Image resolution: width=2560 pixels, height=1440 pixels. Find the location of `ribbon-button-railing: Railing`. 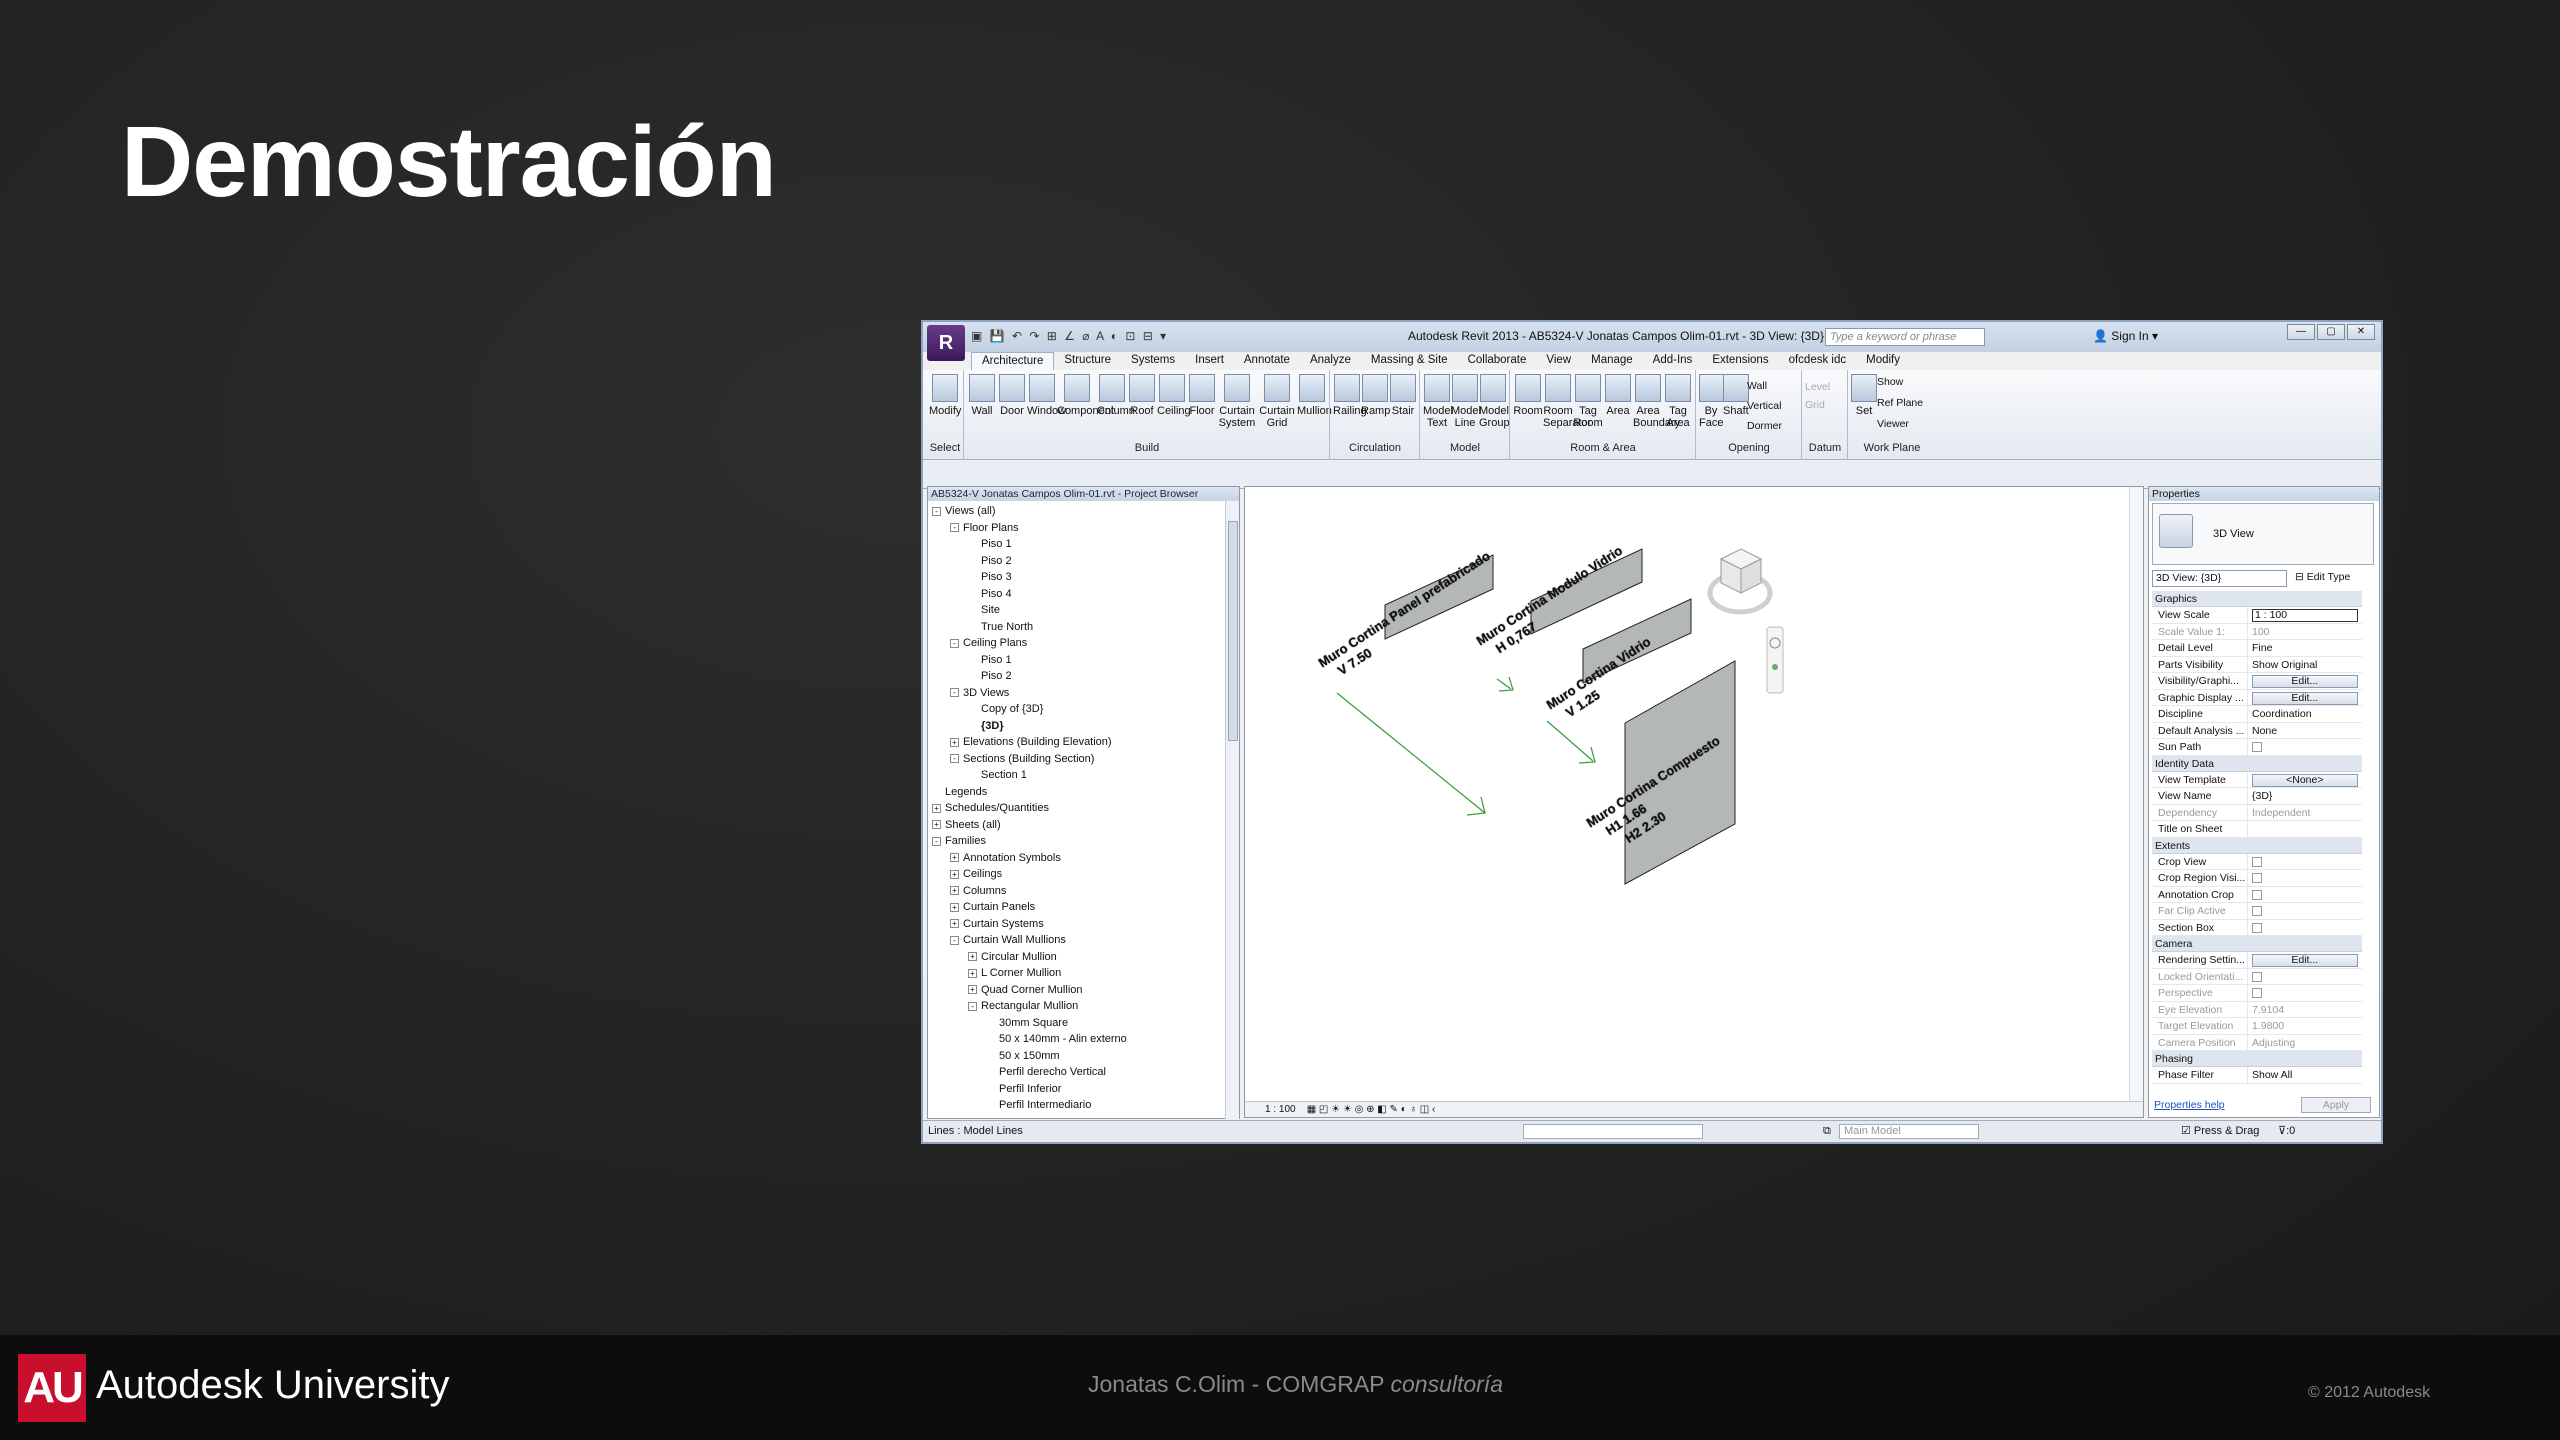

ribbon-button-railing: Railing is located at coordinates (1350, 395).